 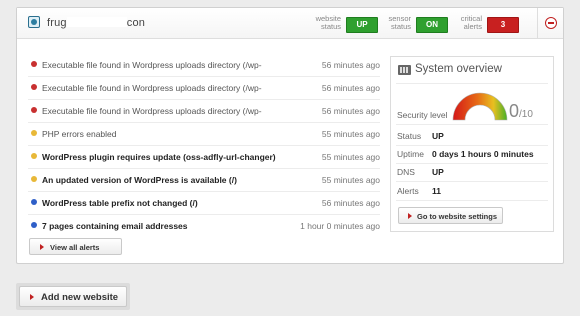 What do you see at coordinates (457, 216) in the screenshot?
I see `go-to-settings-label: Go to website settings` at bounding box center [457, 216].